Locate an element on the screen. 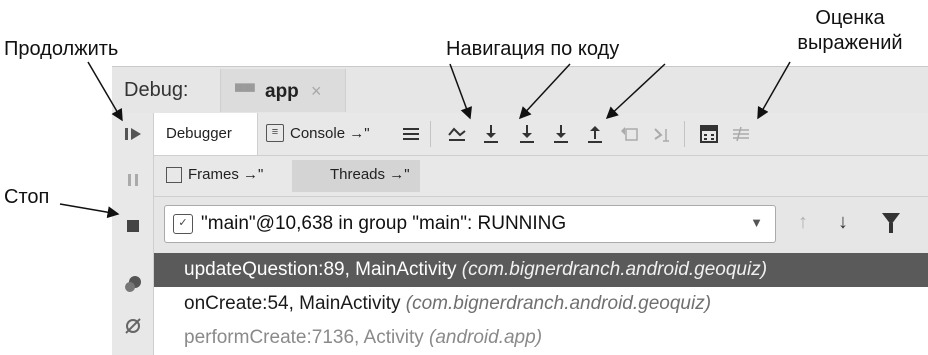 The width and height of the screenshot is (928, 355). console-icon: ≡ is located at coordinates (275, 133).